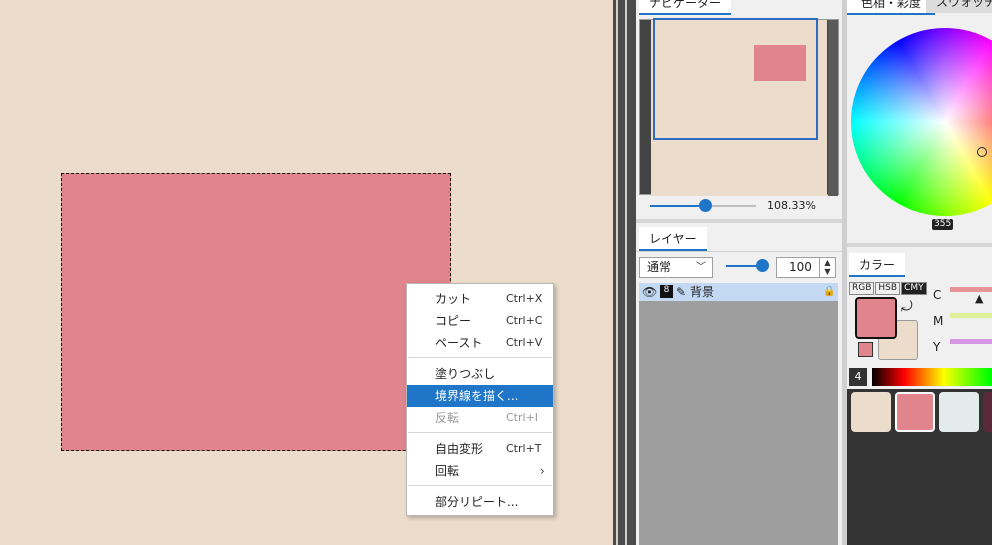 Image resolution: width=992 pixels, height=545 pixels. What do you see at coordinates (542, 471) in the screenshot?
I see `chevron-right-icon: ›` at bounding box center [542, 471].